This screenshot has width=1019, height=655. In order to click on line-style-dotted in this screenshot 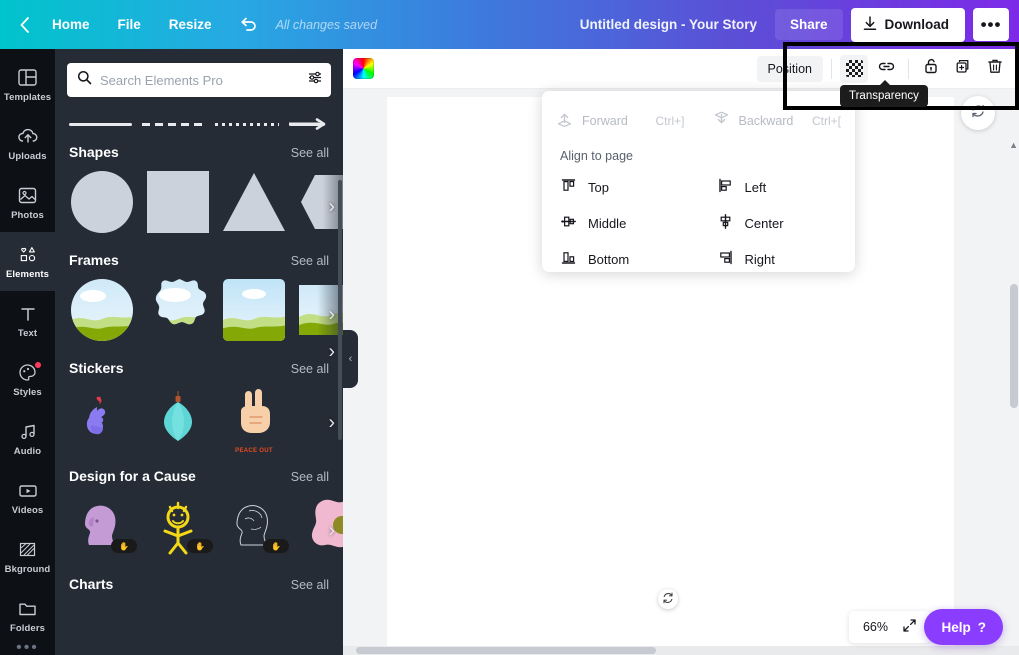, I will do `click(247, 124)`.